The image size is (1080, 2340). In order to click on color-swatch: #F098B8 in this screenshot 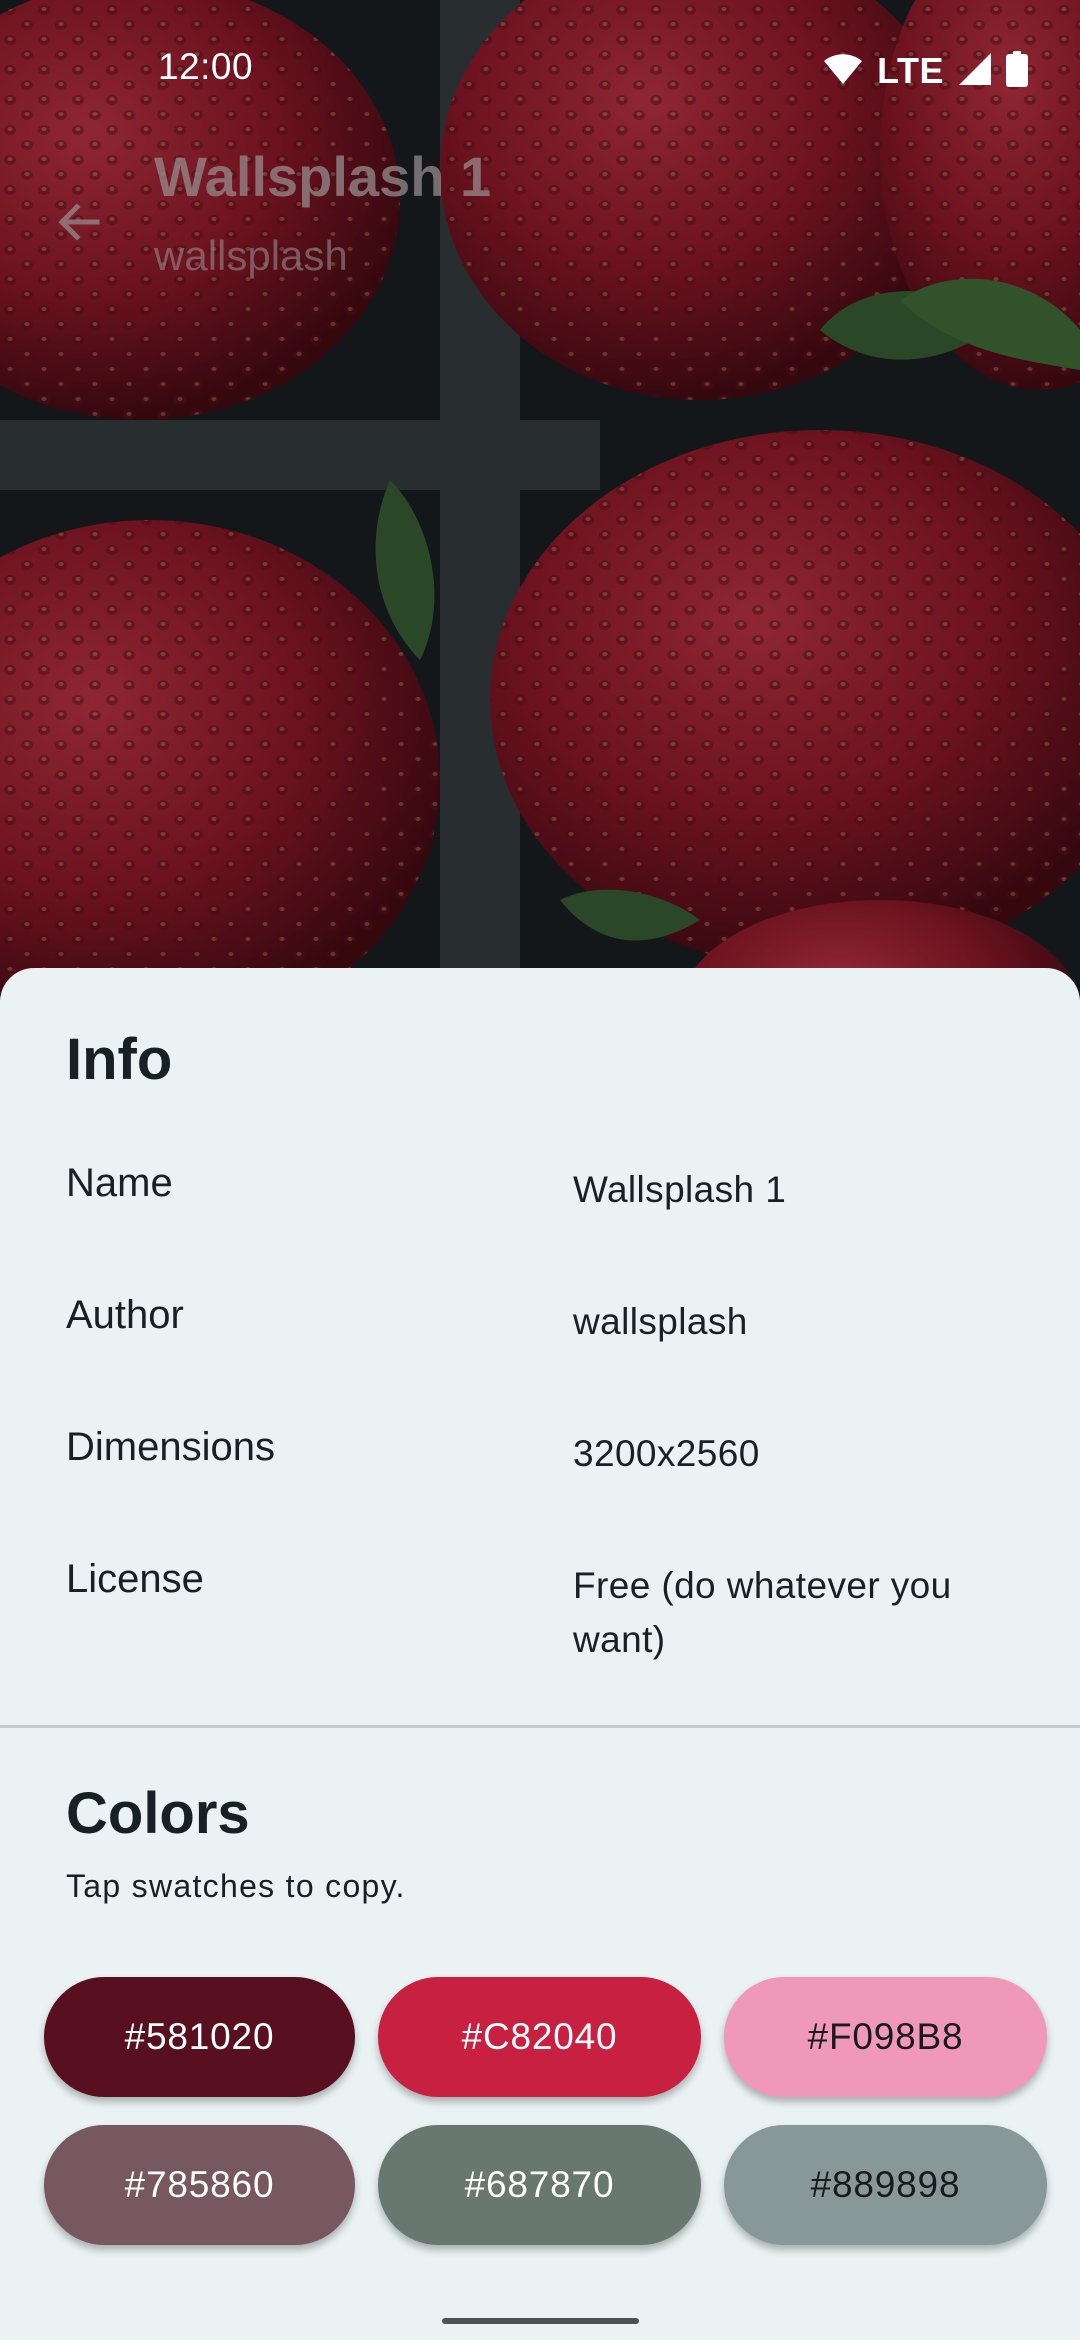, I will do `click(885, 2037)`.